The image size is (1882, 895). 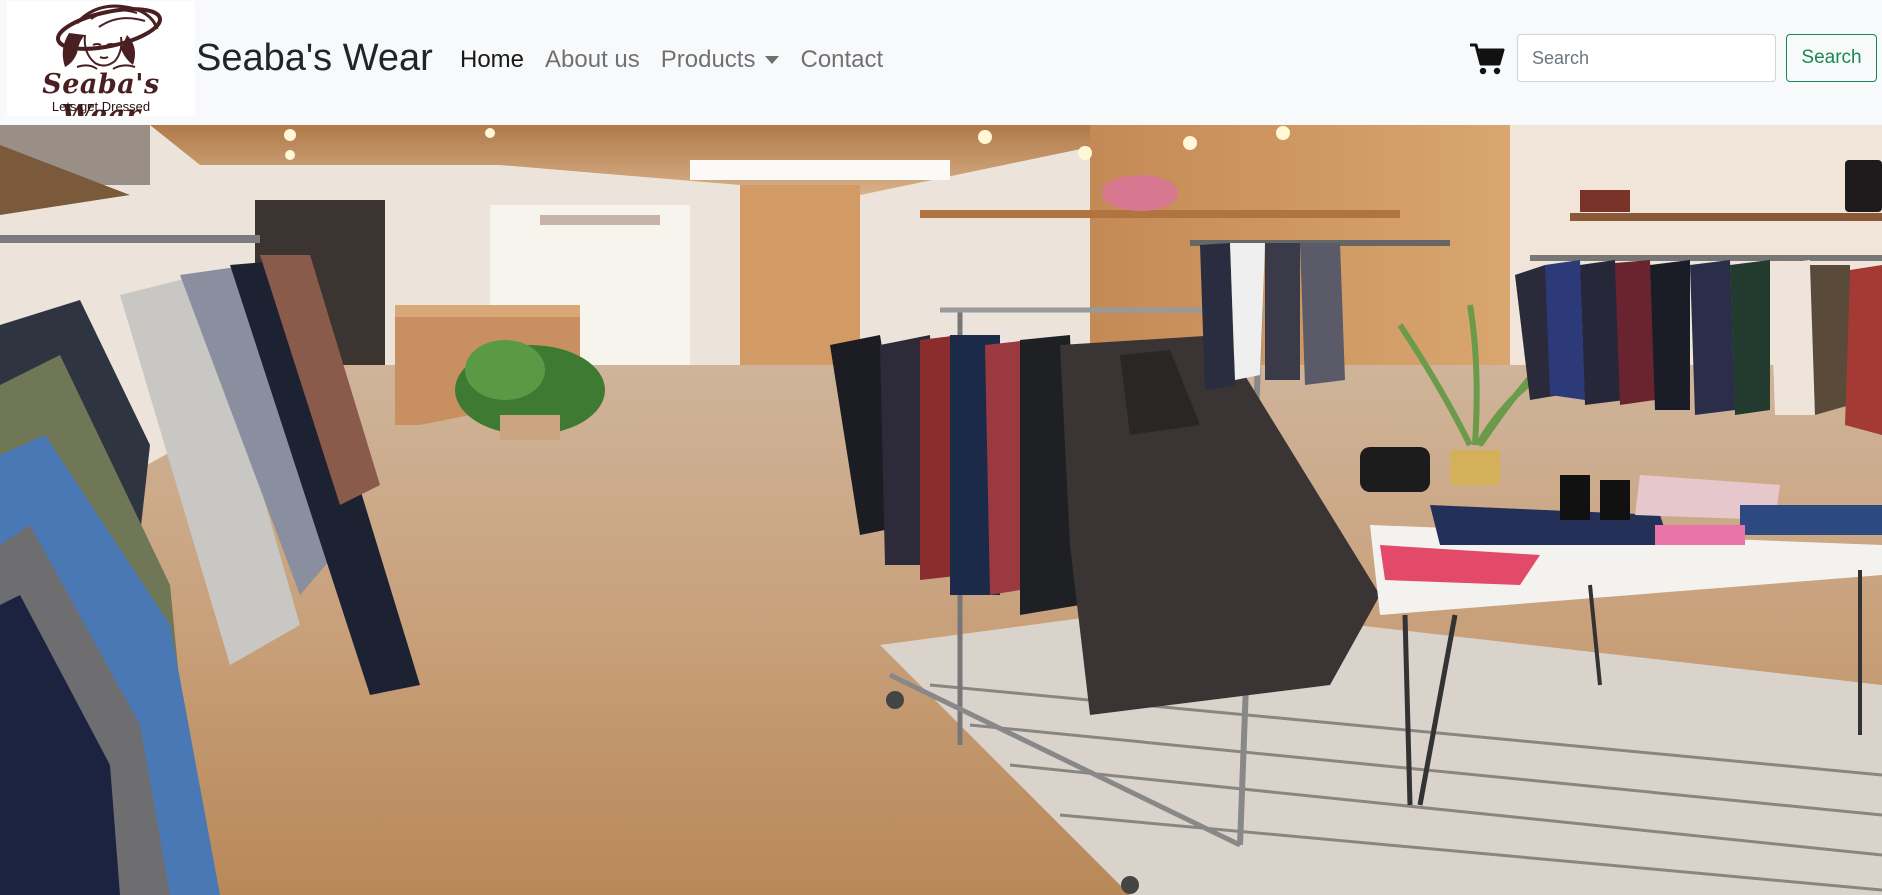 I want to click on brand-logo: Seaba's Wear Lets get Dressed, so click(x=101, y=58).